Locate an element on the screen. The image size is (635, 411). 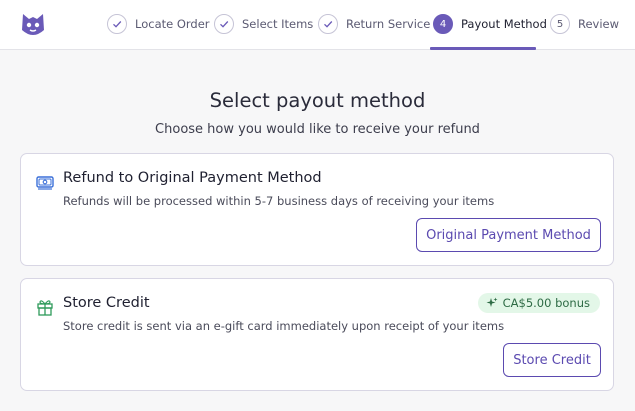
step-review: 5 Review is located at coordinates (584, 24).